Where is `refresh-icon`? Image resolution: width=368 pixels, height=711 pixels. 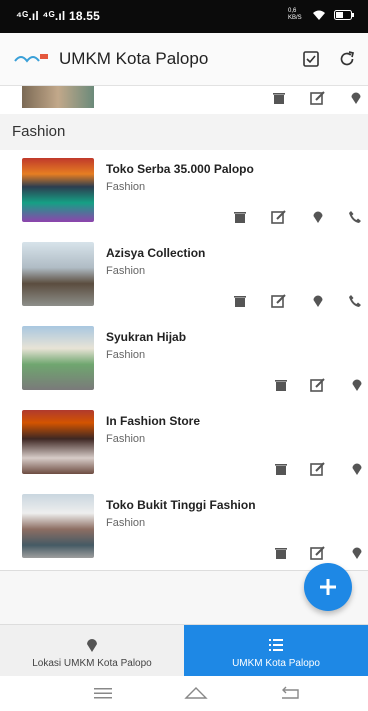
refresh-icon is located at coordinates (347, 58).